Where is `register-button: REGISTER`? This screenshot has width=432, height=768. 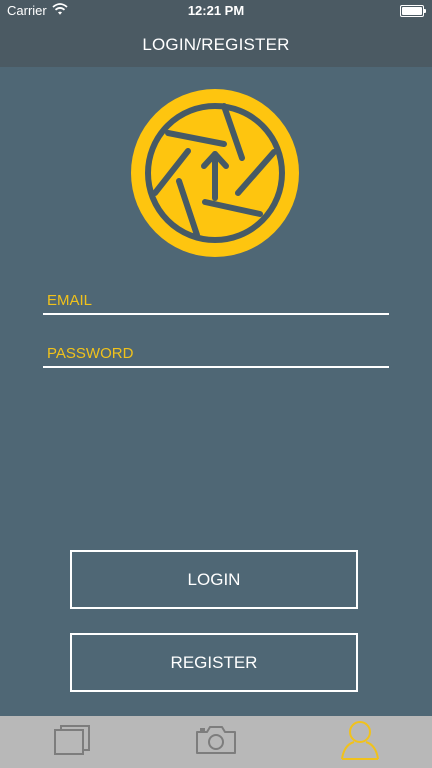 register-button: REGISTER is located at coordinates (214, 662).